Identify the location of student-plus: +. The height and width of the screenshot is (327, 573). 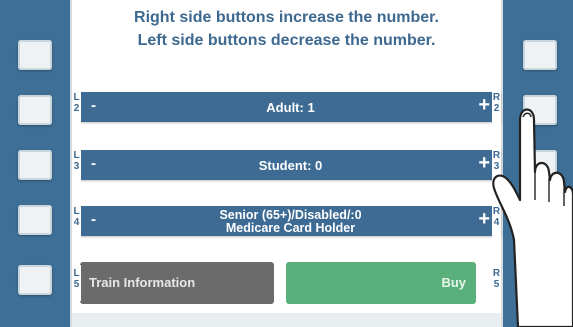
(484, 163).